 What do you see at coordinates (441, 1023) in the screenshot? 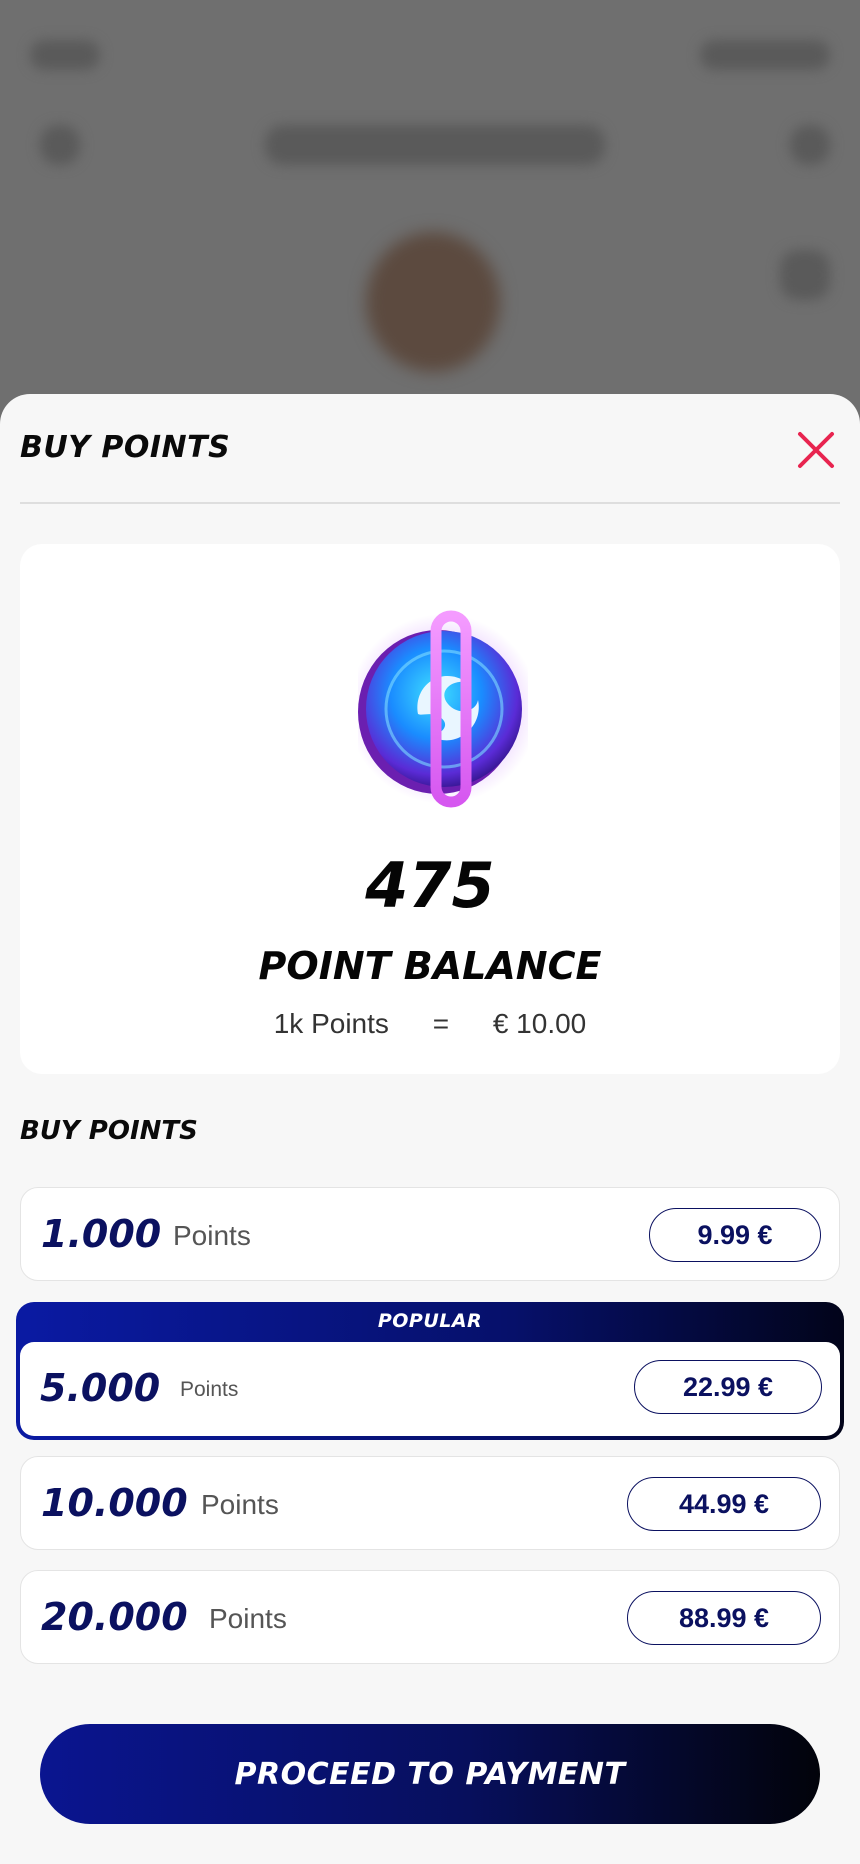
I see `rate-equals: =` at bounding box center [441, 1023].